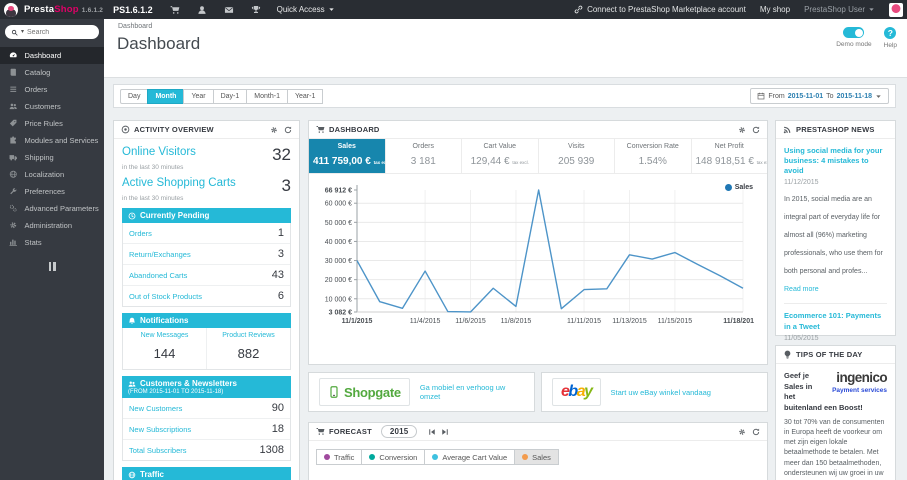 This screenshot has height=480, width=907. I want to click on ebay-ad-link: Start uw eBay winkel vandaag, so click(661, 392).